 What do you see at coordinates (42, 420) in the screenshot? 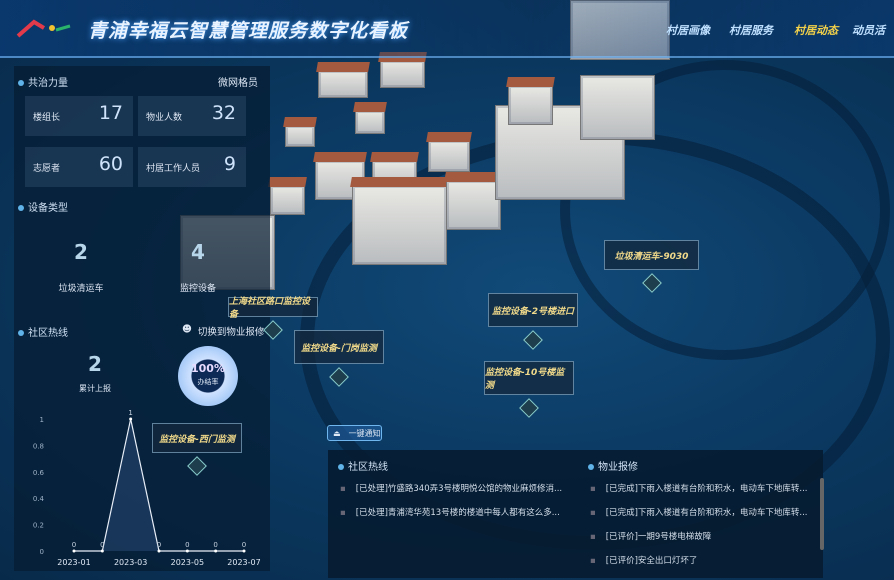
I see `y-tick-label: 1` at bounding box center [42, 420].